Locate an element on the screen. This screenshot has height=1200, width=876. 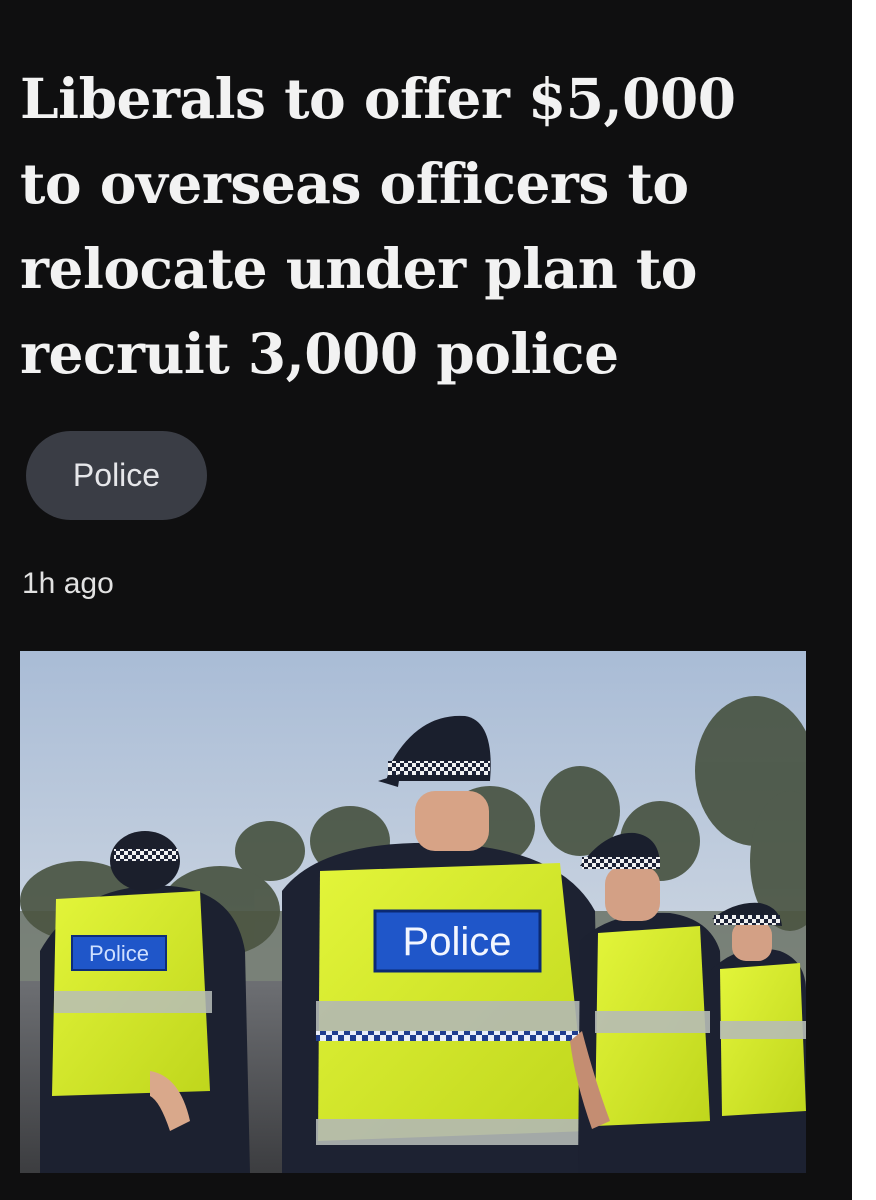
headline-line: relocate under plan to is located at coordinates (358, 268).